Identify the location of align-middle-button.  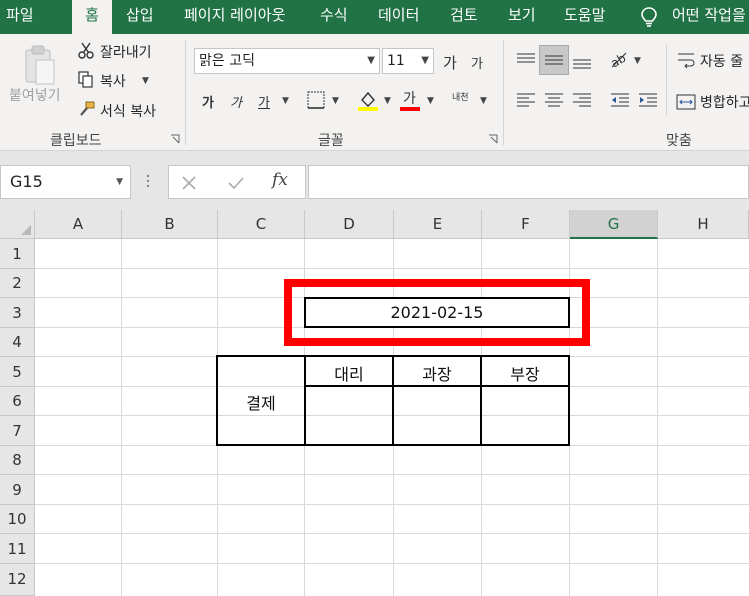
(554, 60).